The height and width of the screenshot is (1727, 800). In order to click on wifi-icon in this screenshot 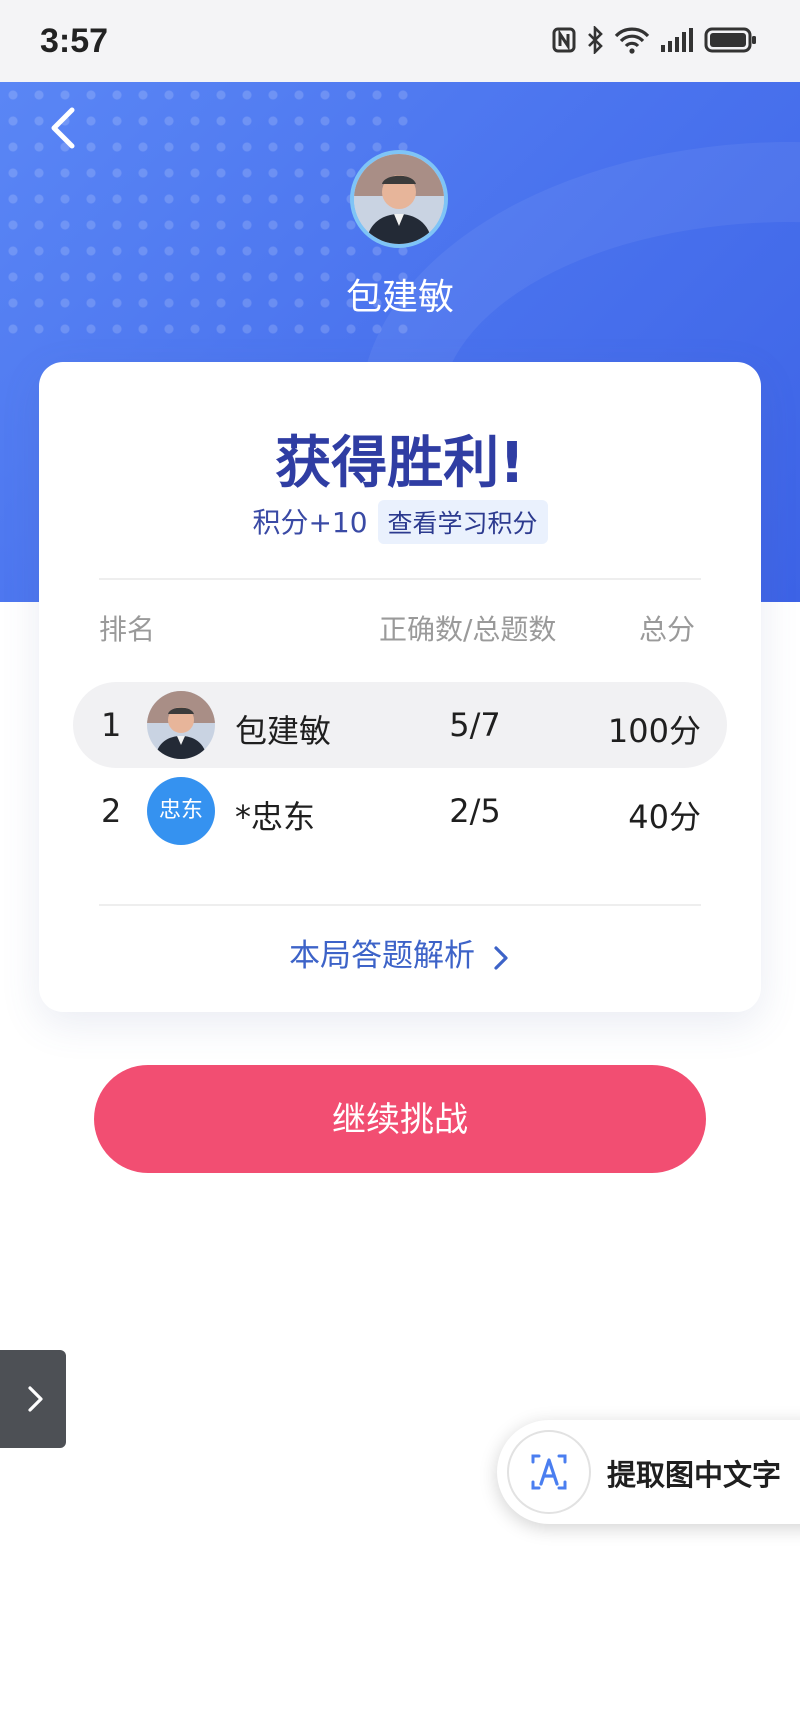, I will do `click(632, 40)`.